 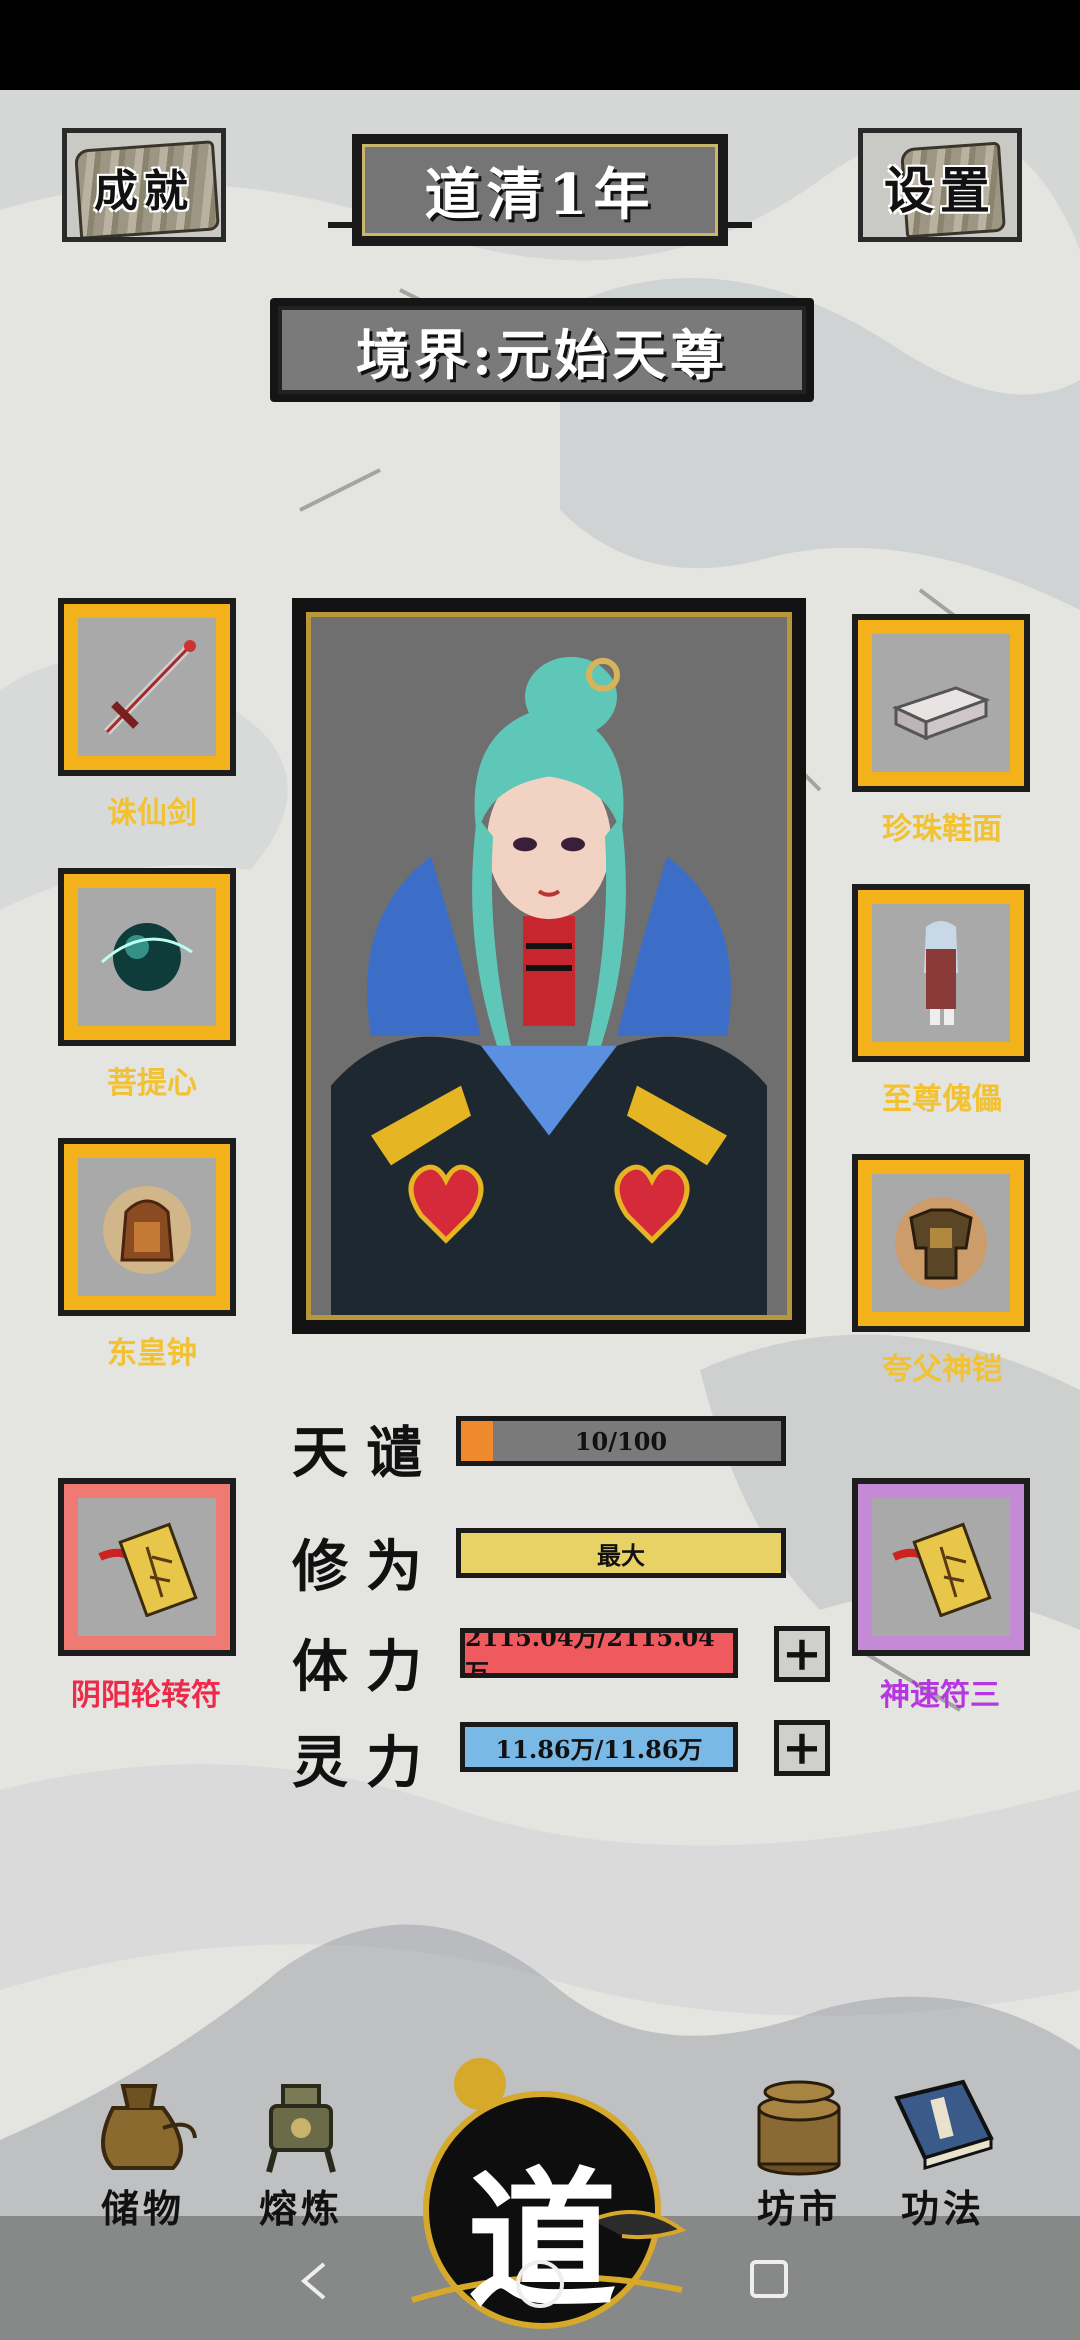 I want to click on talisman-slot-left, so click(x=147, y=1567).